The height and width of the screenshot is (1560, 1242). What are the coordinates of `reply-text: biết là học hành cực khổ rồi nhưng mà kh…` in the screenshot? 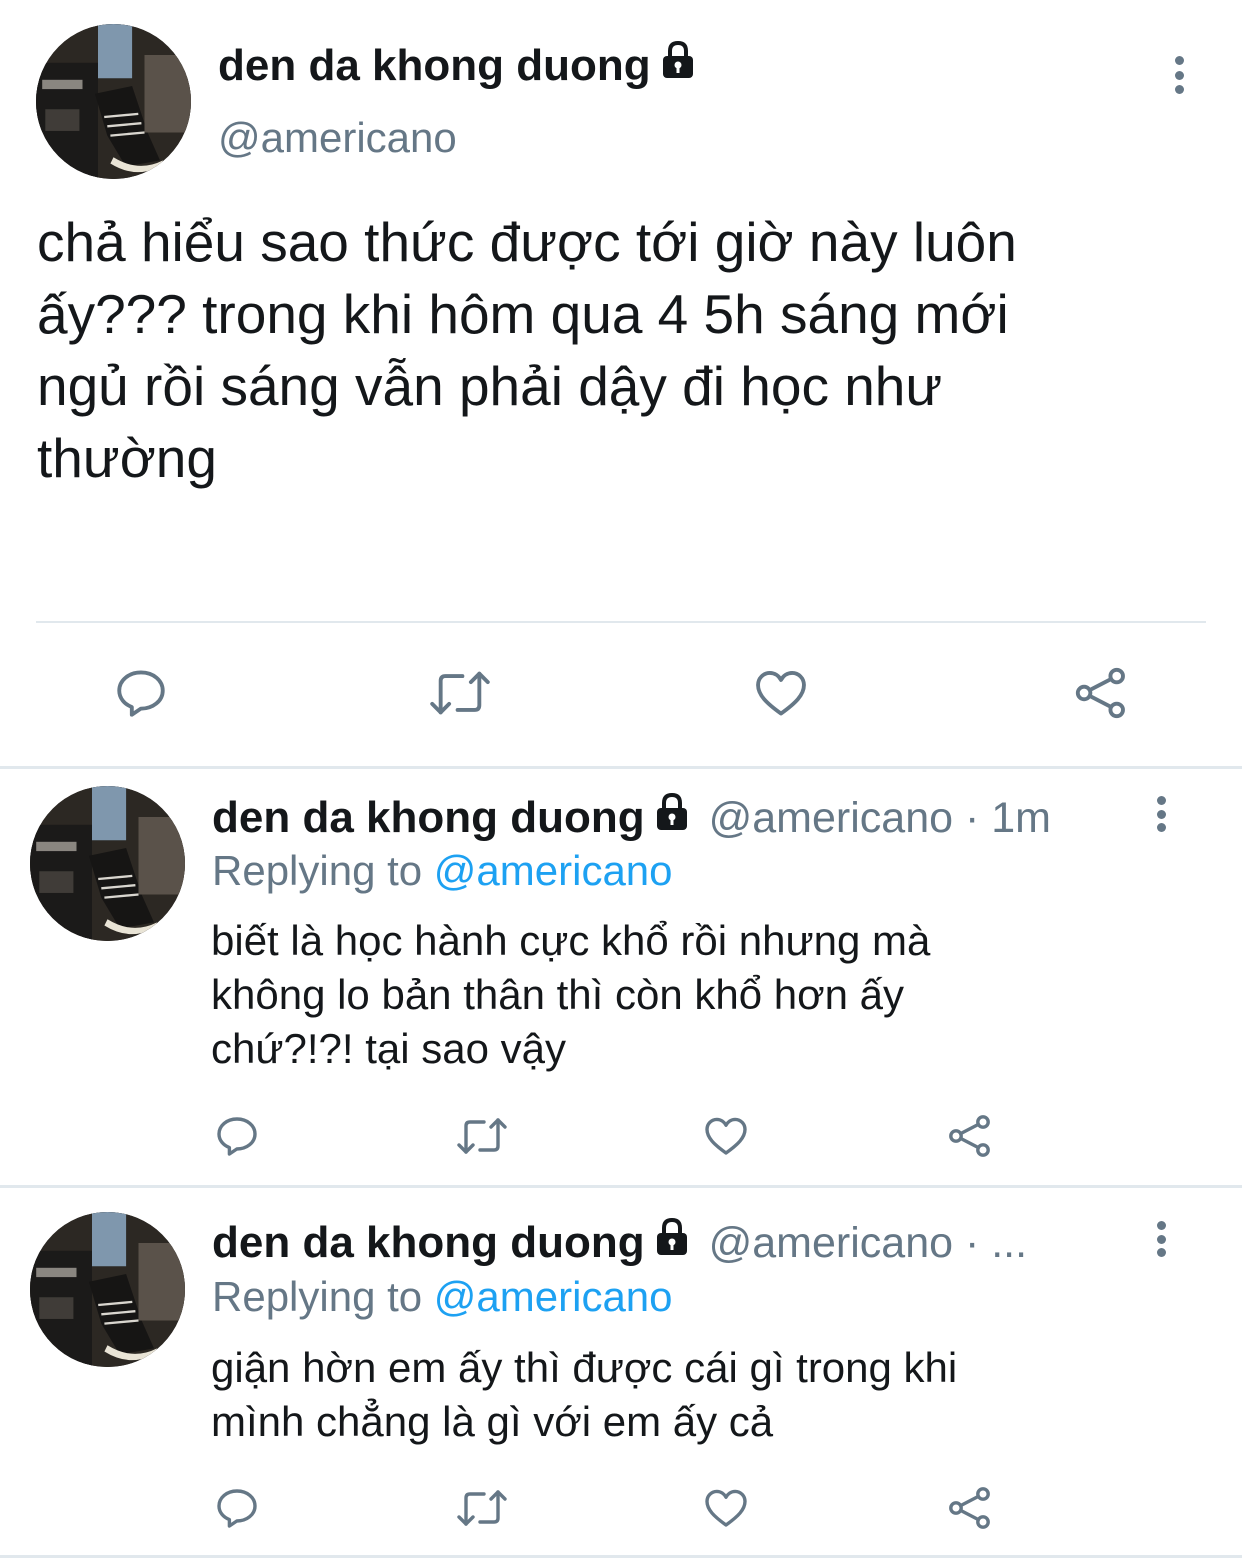 It's located at (570, 995).